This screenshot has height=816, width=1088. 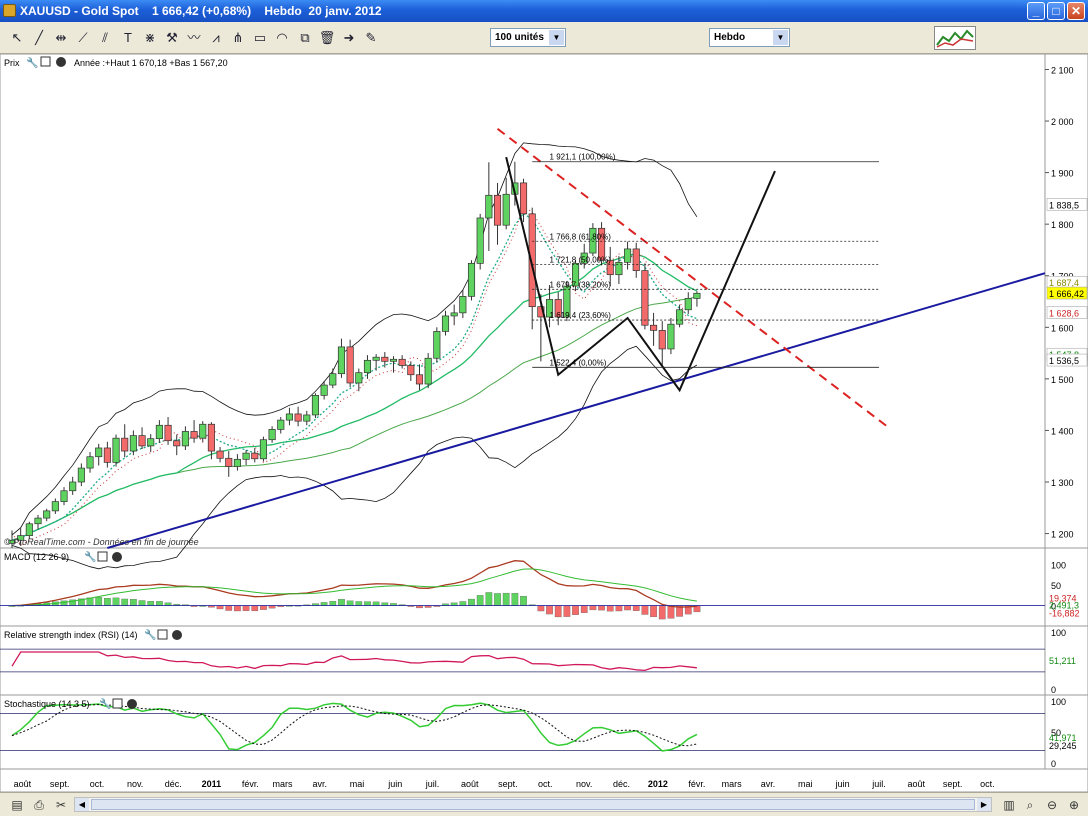 What do you see at coordinates (105, 38) in the screenshot?
I see `channel-icon: ⫽` at bounding box center [105, 38].